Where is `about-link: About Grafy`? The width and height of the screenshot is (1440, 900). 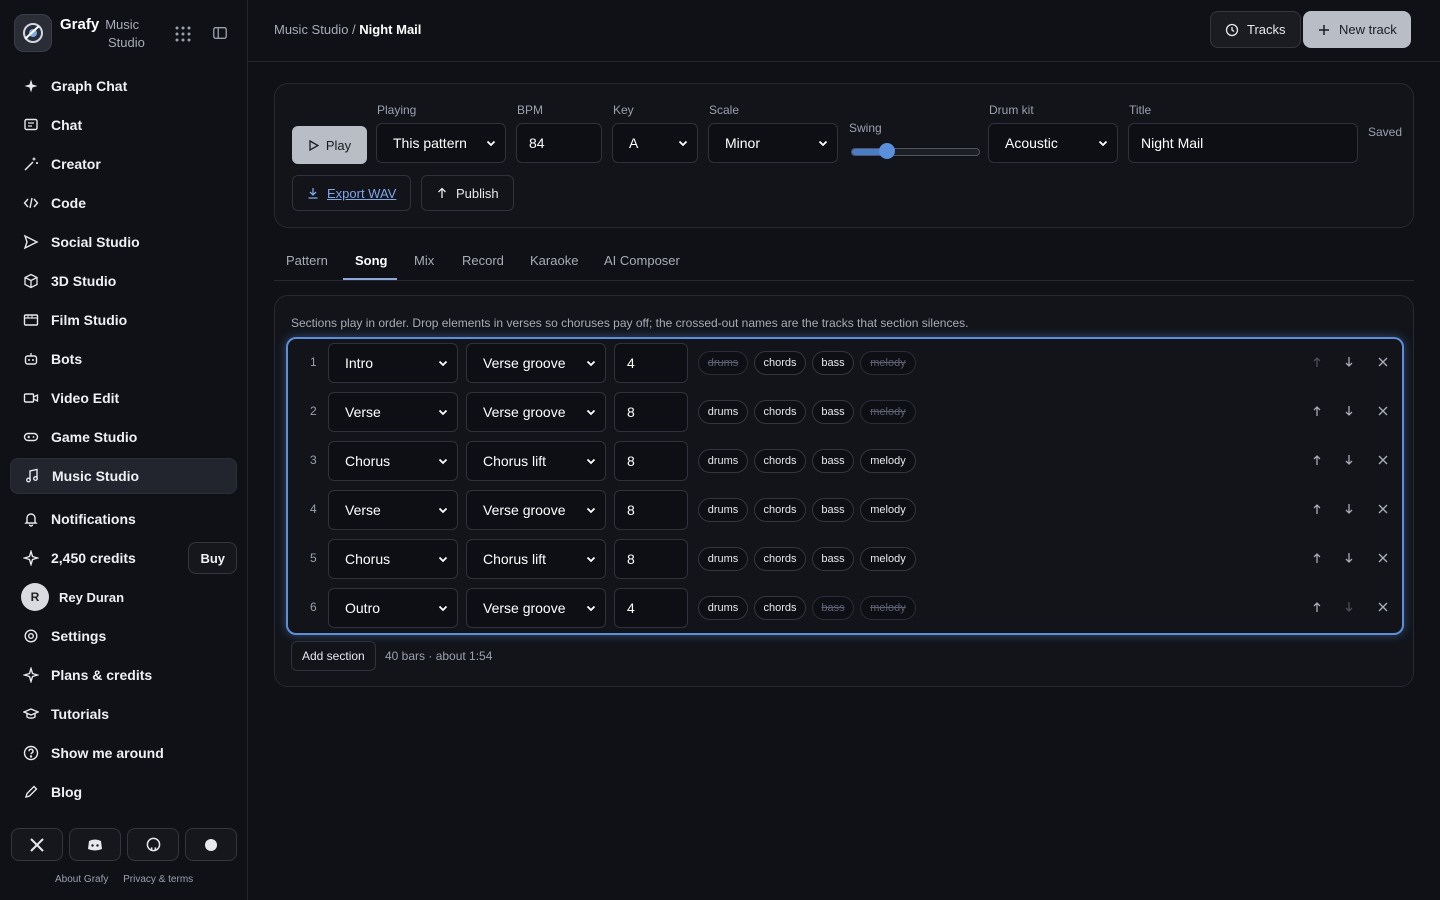
about-link: About Grafy is located at coordinates (81, 879).